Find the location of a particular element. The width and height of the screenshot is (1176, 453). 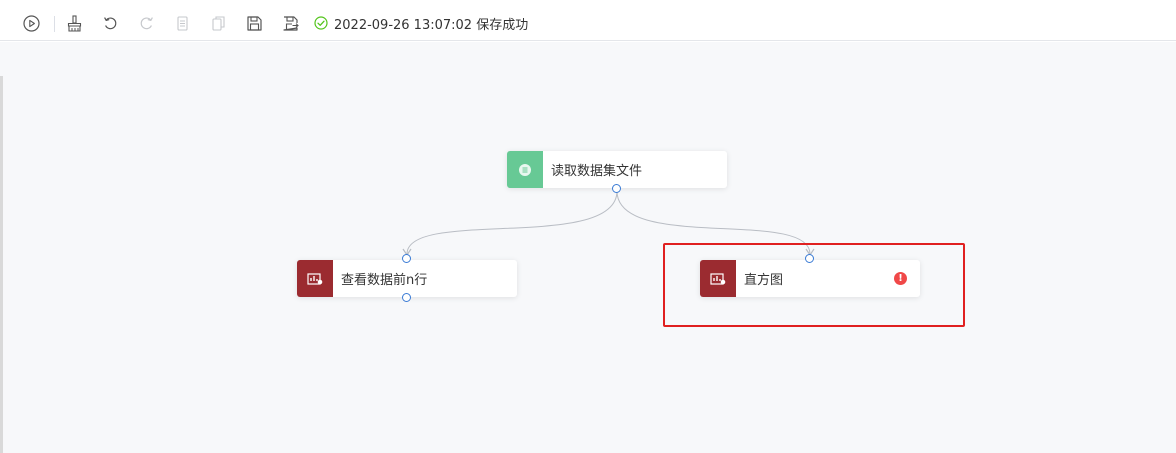

node-label: 查看数据前n行 is located at coordinates (384, 280).